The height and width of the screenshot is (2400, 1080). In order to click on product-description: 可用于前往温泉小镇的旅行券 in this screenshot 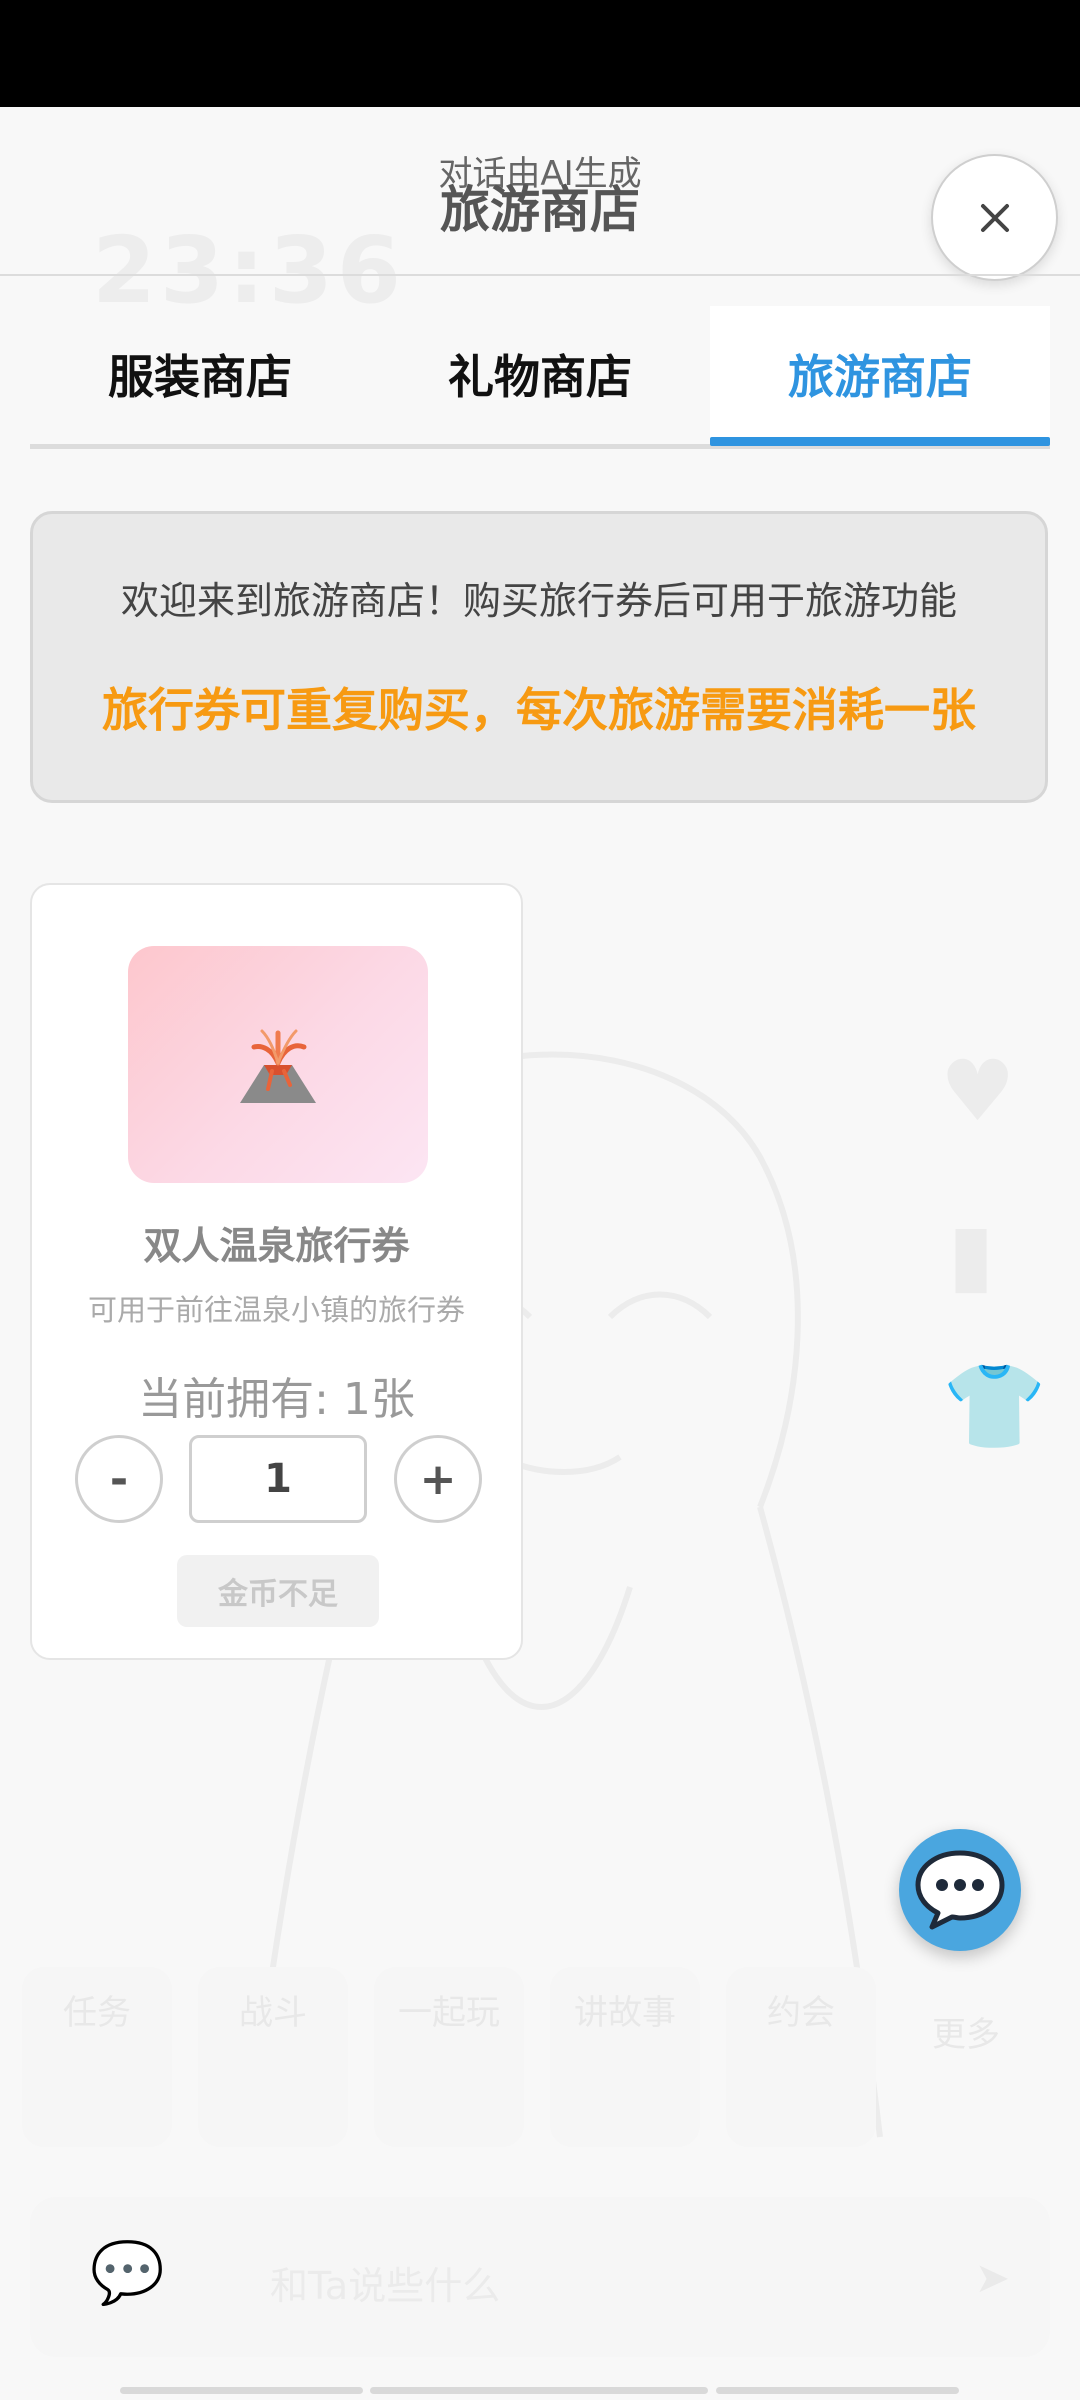, I will do `click(276, 1310)`.